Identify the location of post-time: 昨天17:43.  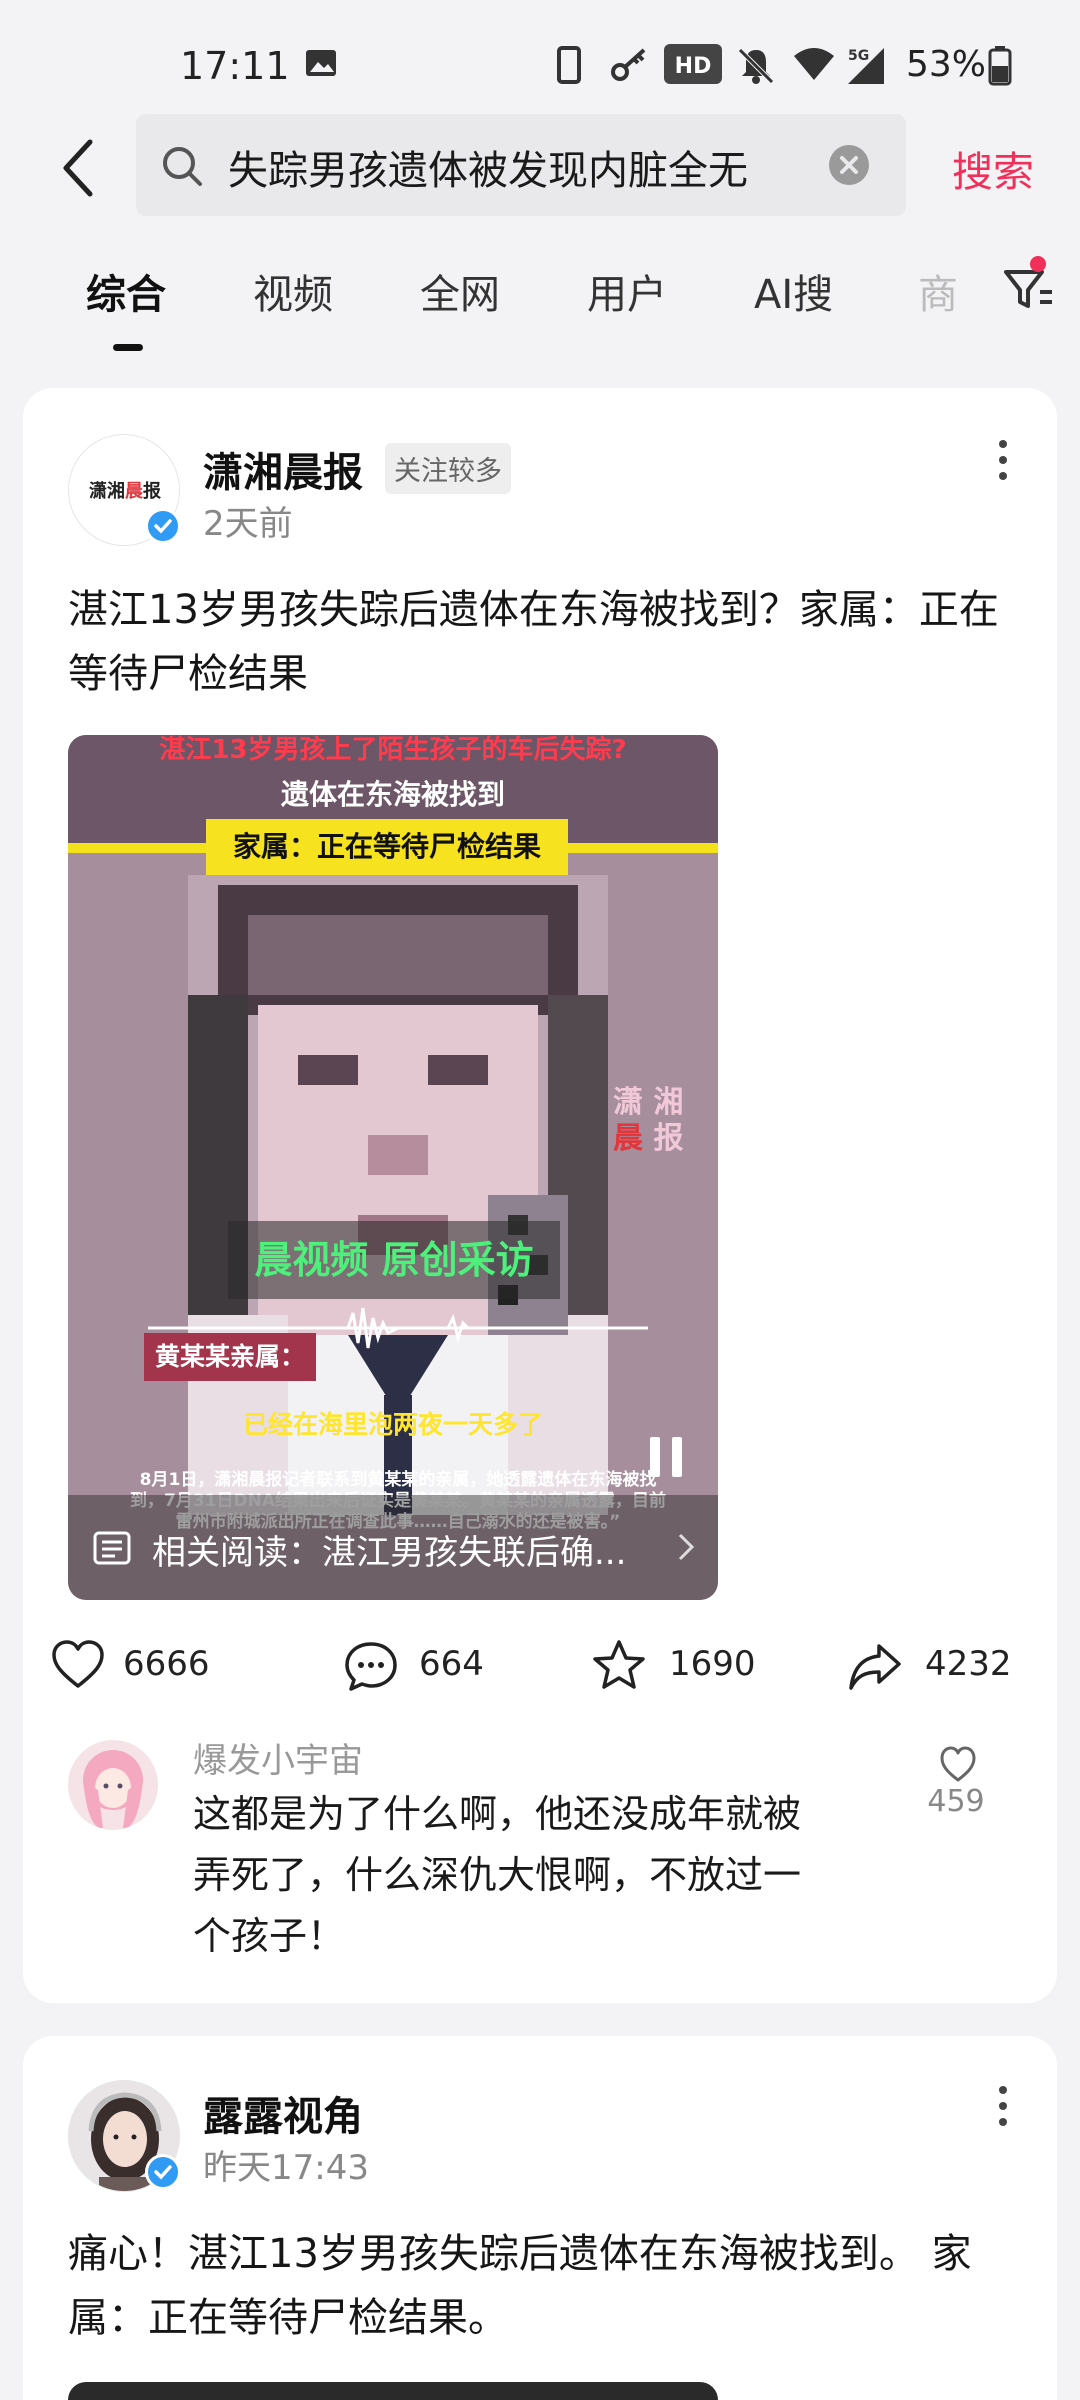
(286, 2168).